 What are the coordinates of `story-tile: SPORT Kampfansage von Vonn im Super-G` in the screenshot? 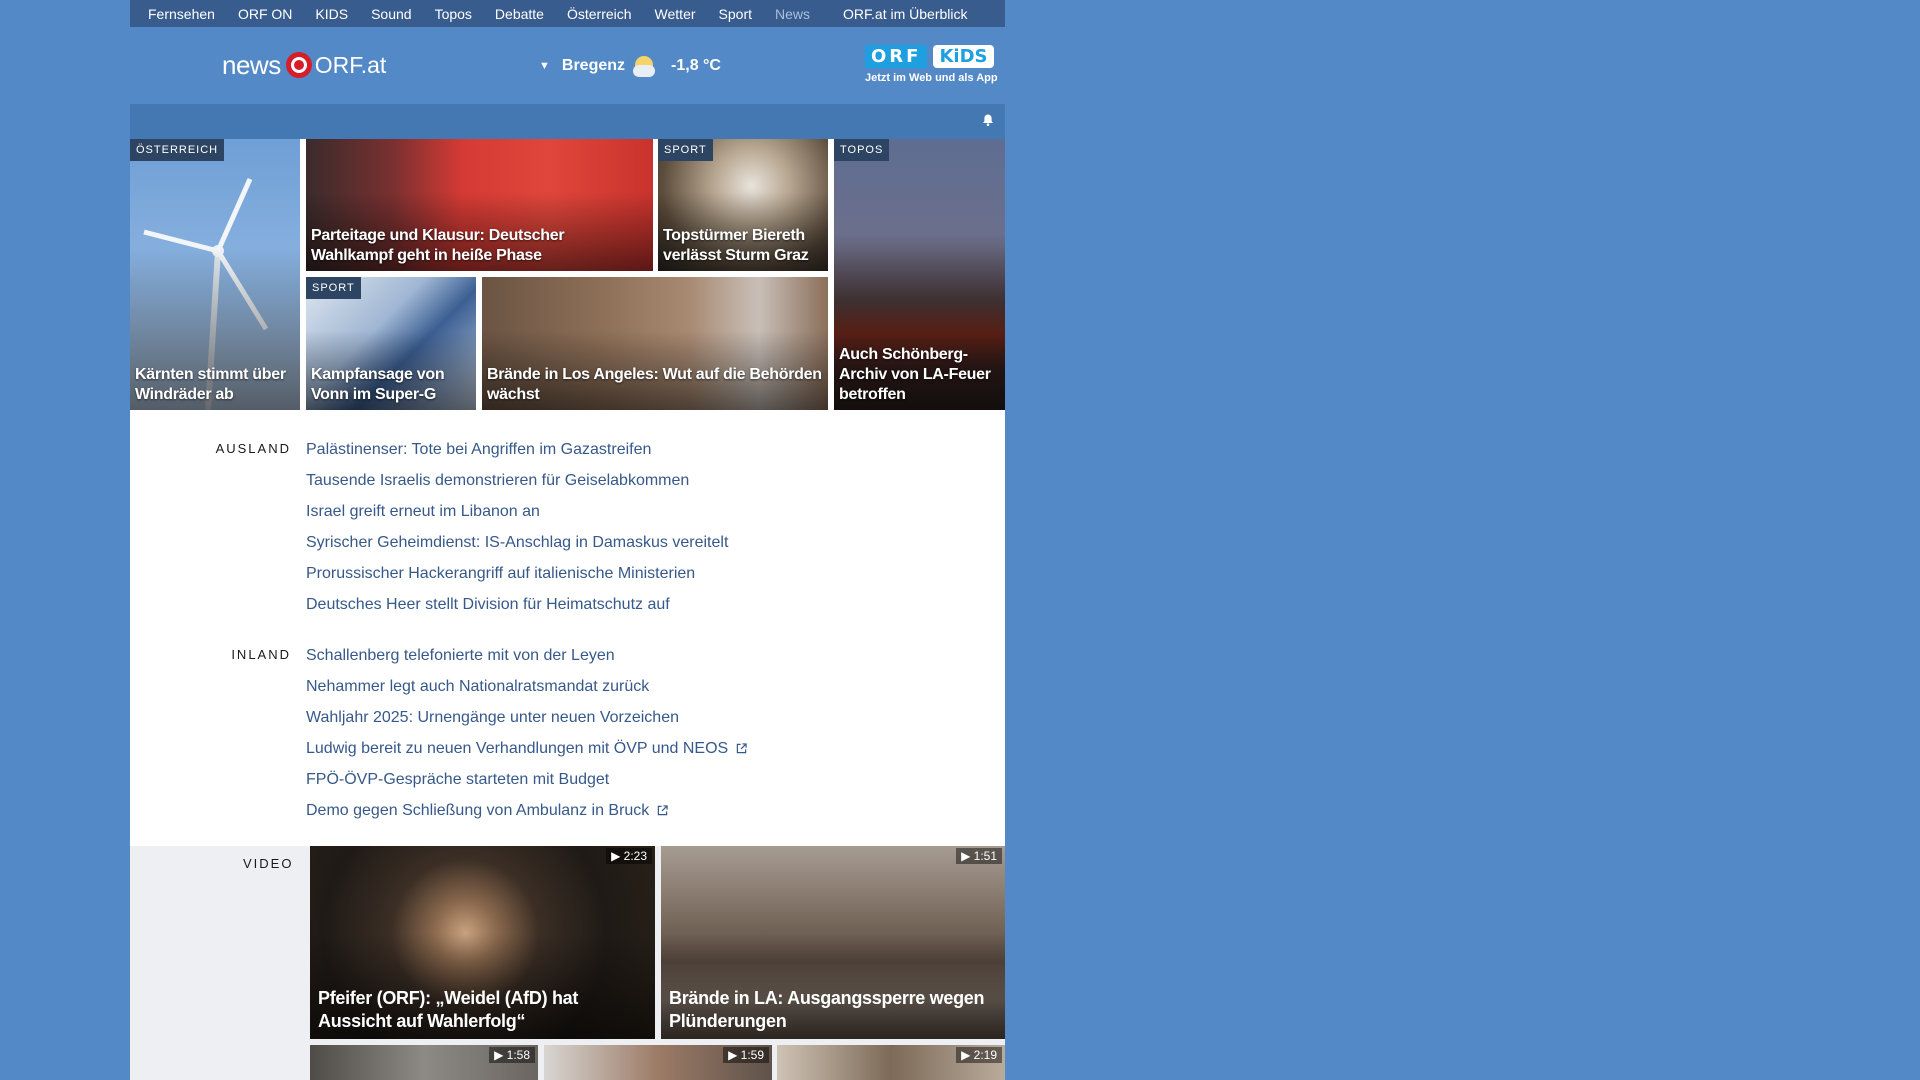 It's located at (391, 343).